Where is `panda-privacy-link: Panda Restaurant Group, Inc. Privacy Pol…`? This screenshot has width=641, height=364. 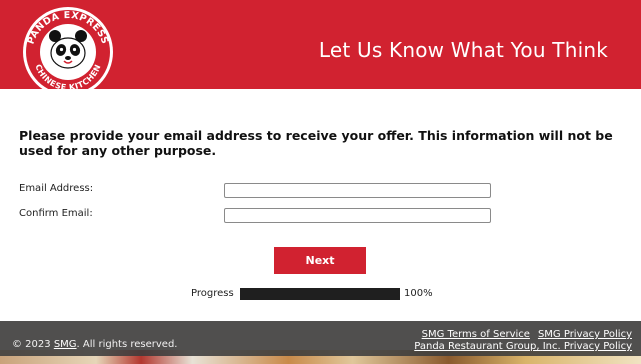 panda-privacy-link: Panda Restaurant Group, Inc. Privacy Pol… is located at coordinates (523, 346).